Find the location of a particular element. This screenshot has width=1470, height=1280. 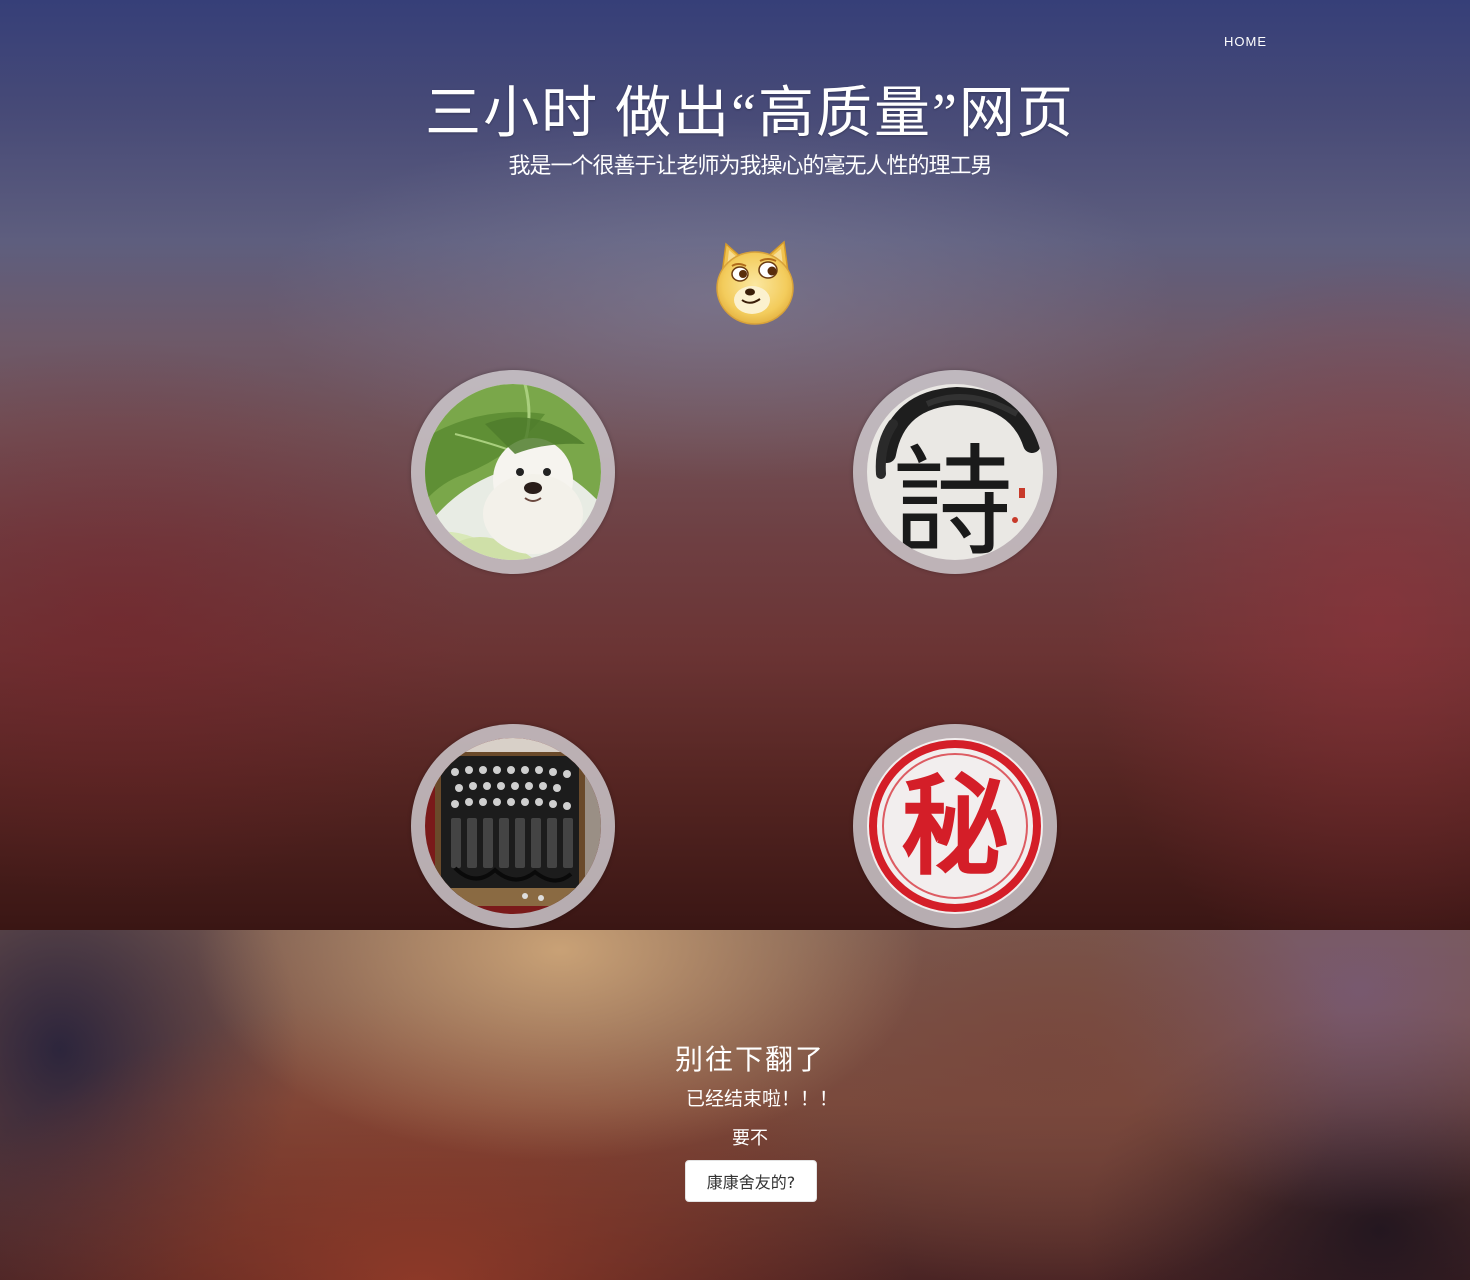

page-subtitle: 我是一个很善于让老师为我操心的毫无人性的理工男 is located at coordinates (750, 166).